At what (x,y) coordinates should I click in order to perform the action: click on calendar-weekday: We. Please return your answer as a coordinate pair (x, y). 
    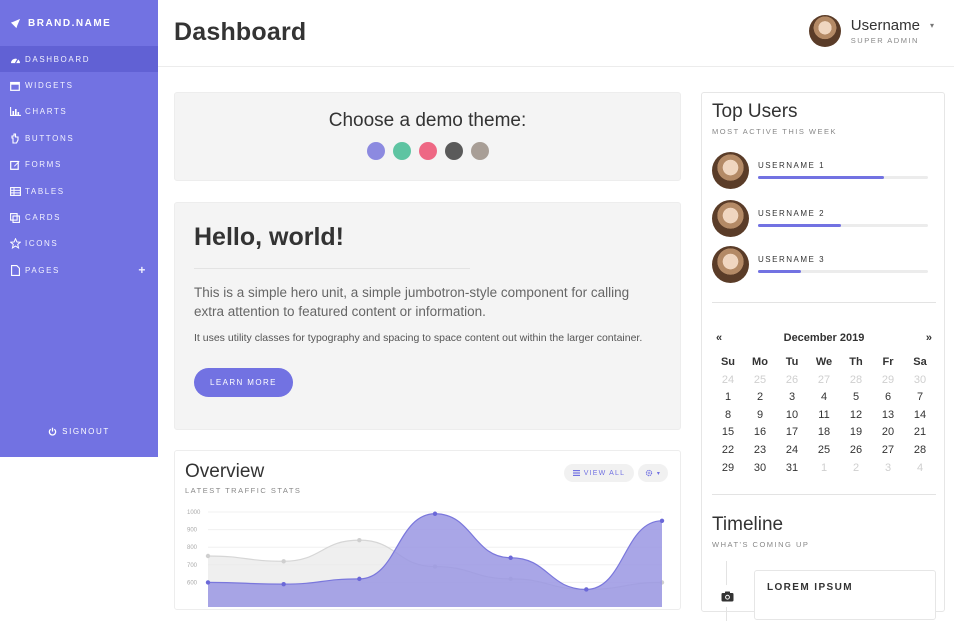
    Looking at the image, I should click on (824, 362).